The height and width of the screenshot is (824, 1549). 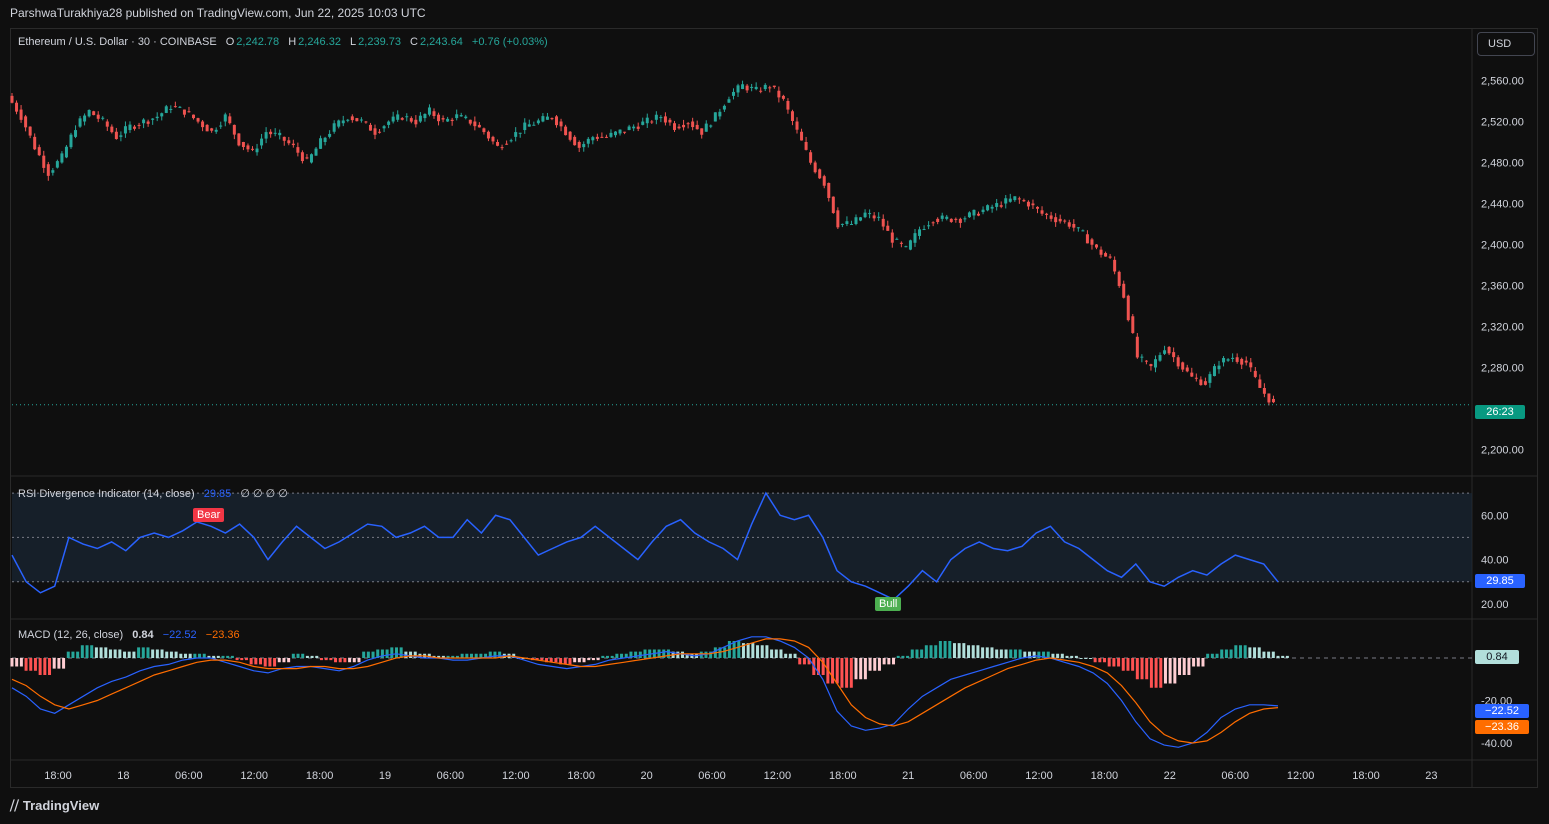 I want to click on footer-brand: TradingView, so click(x=61, y=805).